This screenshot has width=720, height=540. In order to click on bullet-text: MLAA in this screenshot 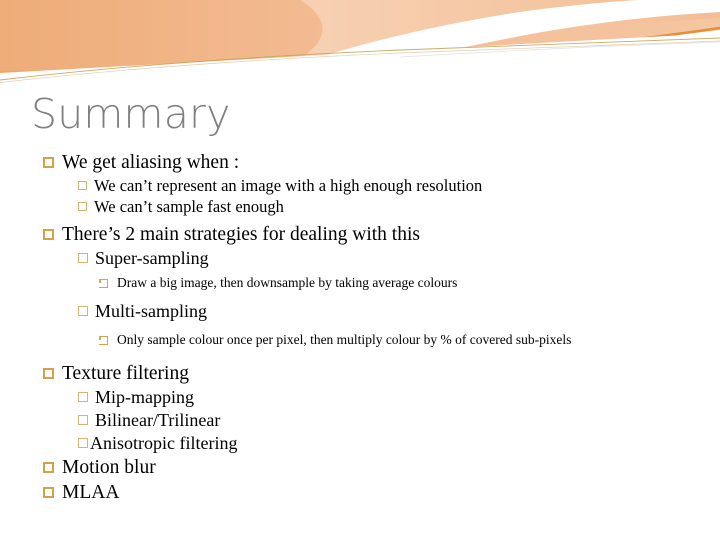, I will do `click(91, 492)`.